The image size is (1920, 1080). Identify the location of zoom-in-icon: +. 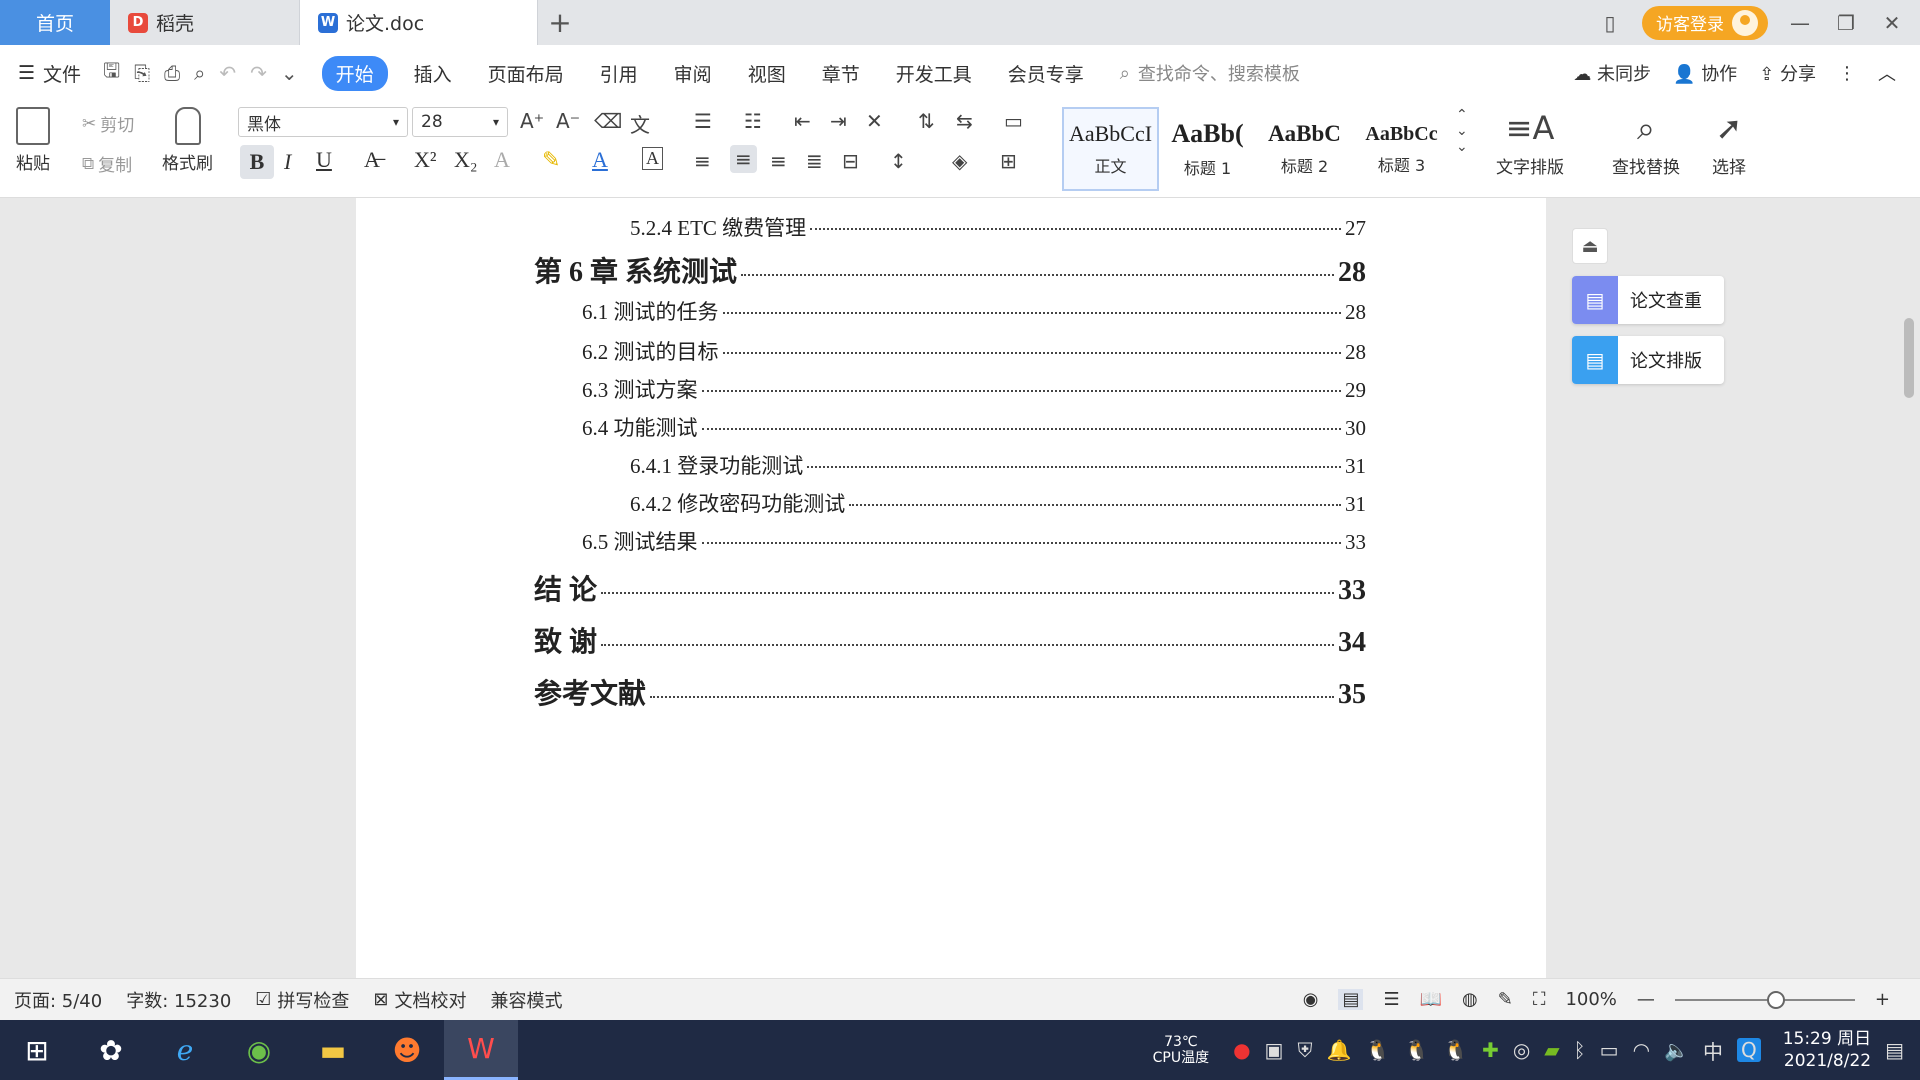
(1882, 999).